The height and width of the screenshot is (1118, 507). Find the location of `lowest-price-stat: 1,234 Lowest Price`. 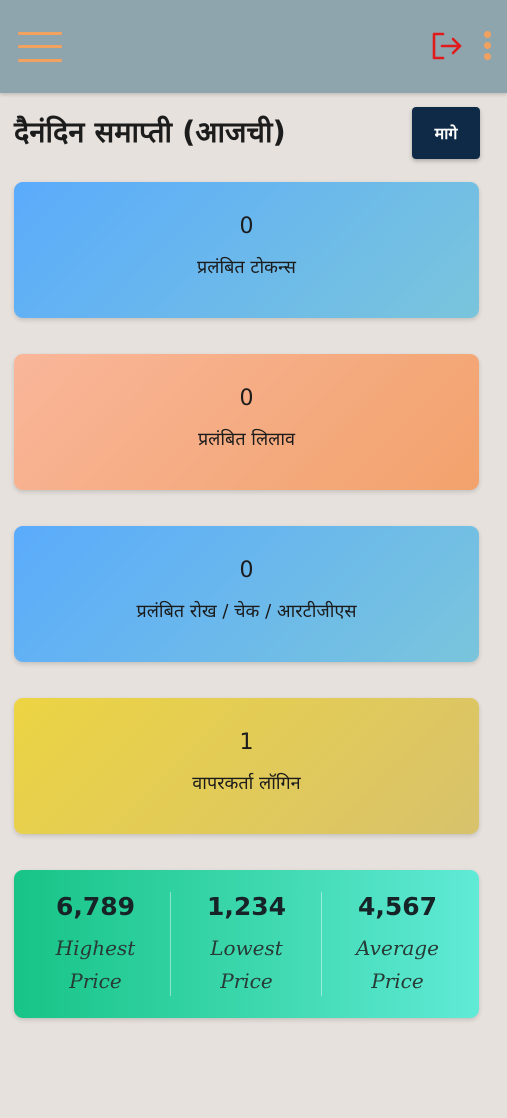

lowest-price-stat: 1,234 Lowest Price is located at coordinates (246, 944).